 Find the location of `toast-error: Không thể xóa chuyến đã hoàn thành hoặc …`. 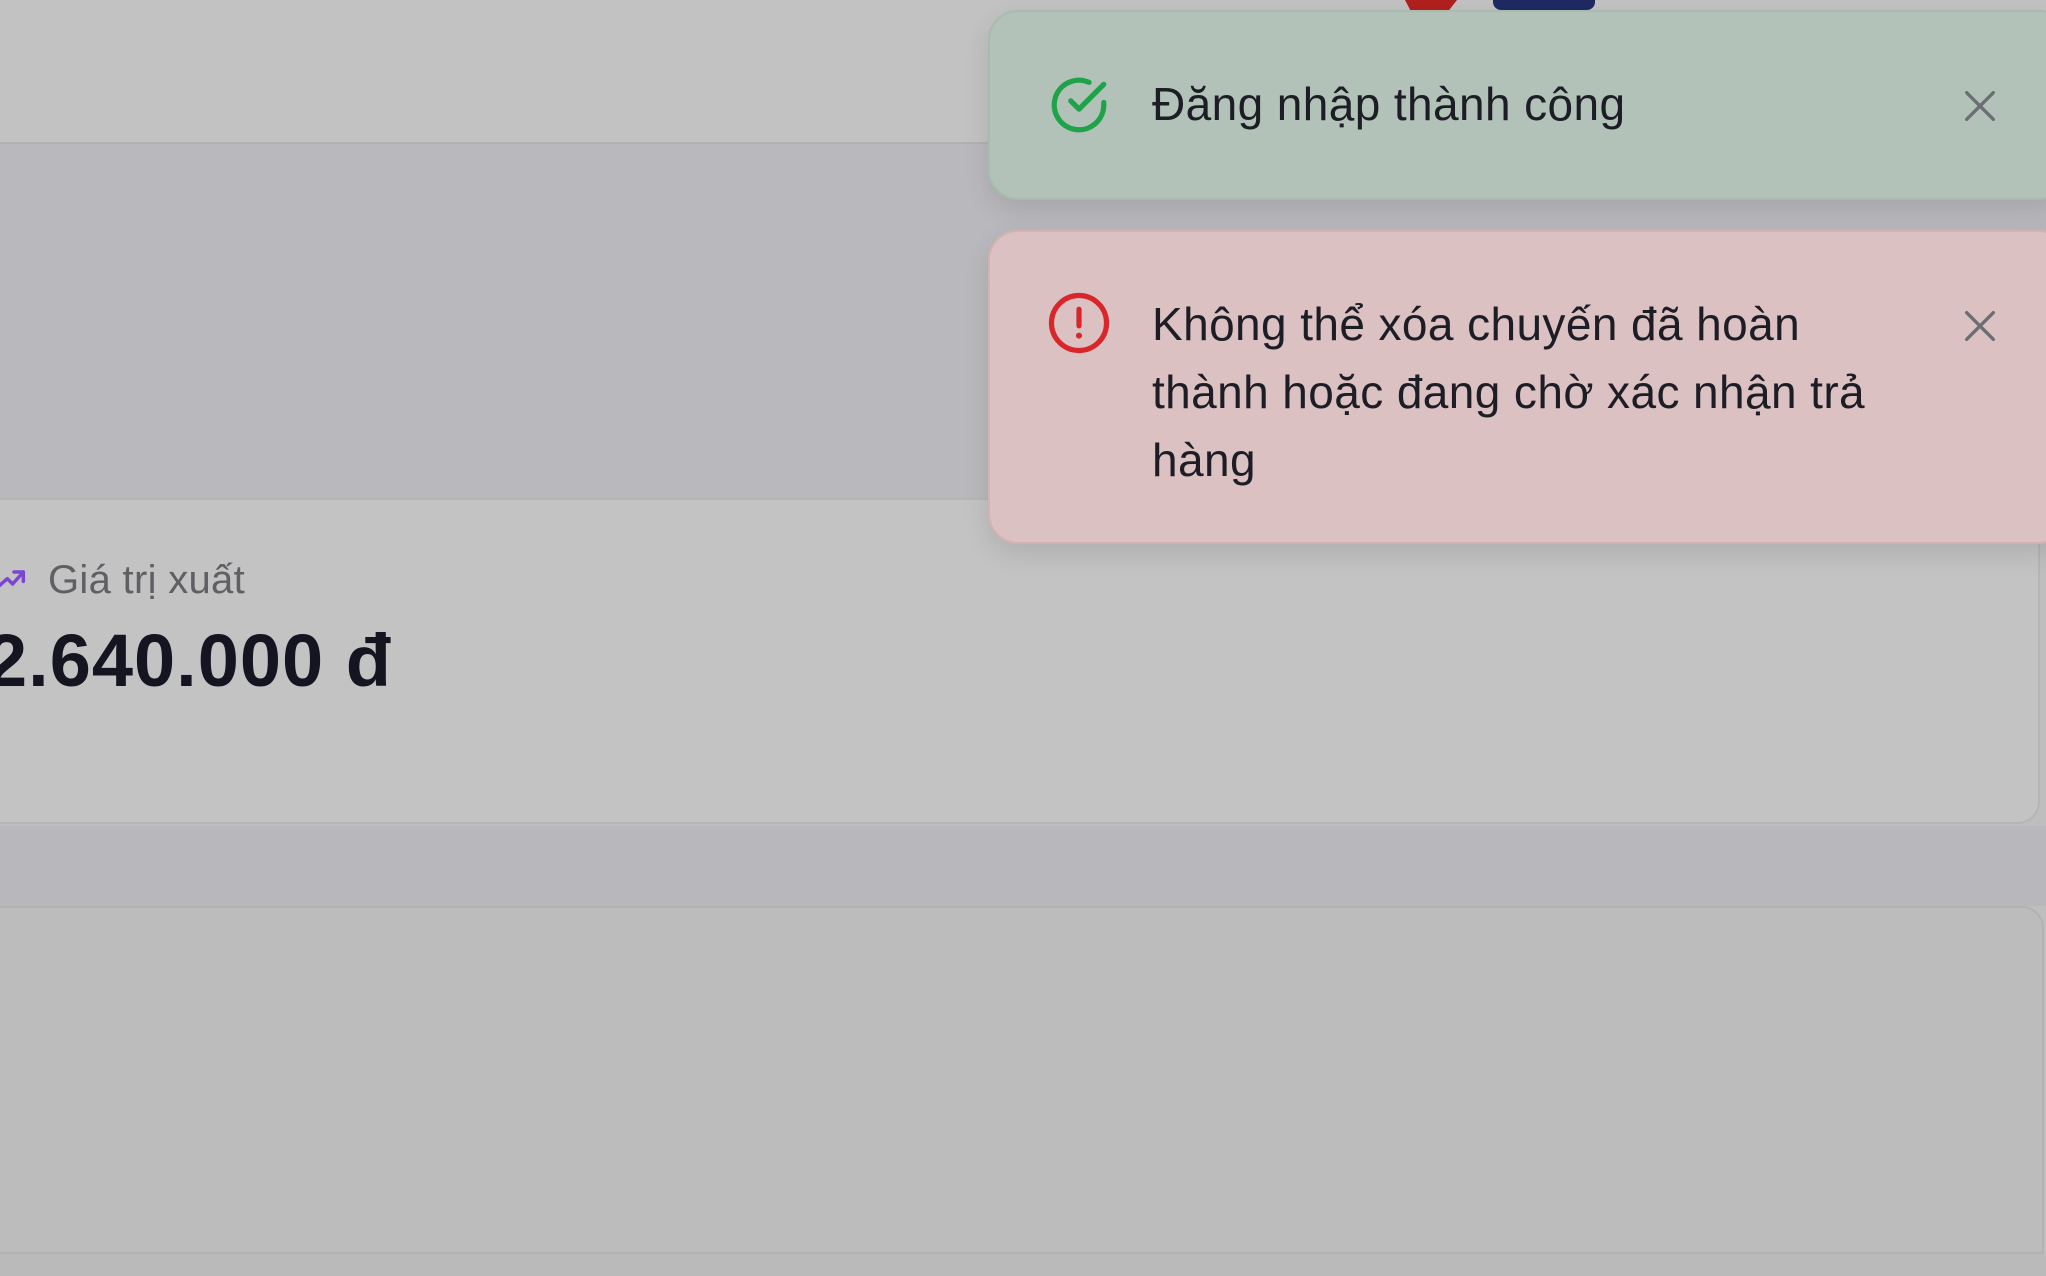

toast-error: Không thể xóa chuyến đã hoàn thành hoặc … is located at coordinates (1517, 387).